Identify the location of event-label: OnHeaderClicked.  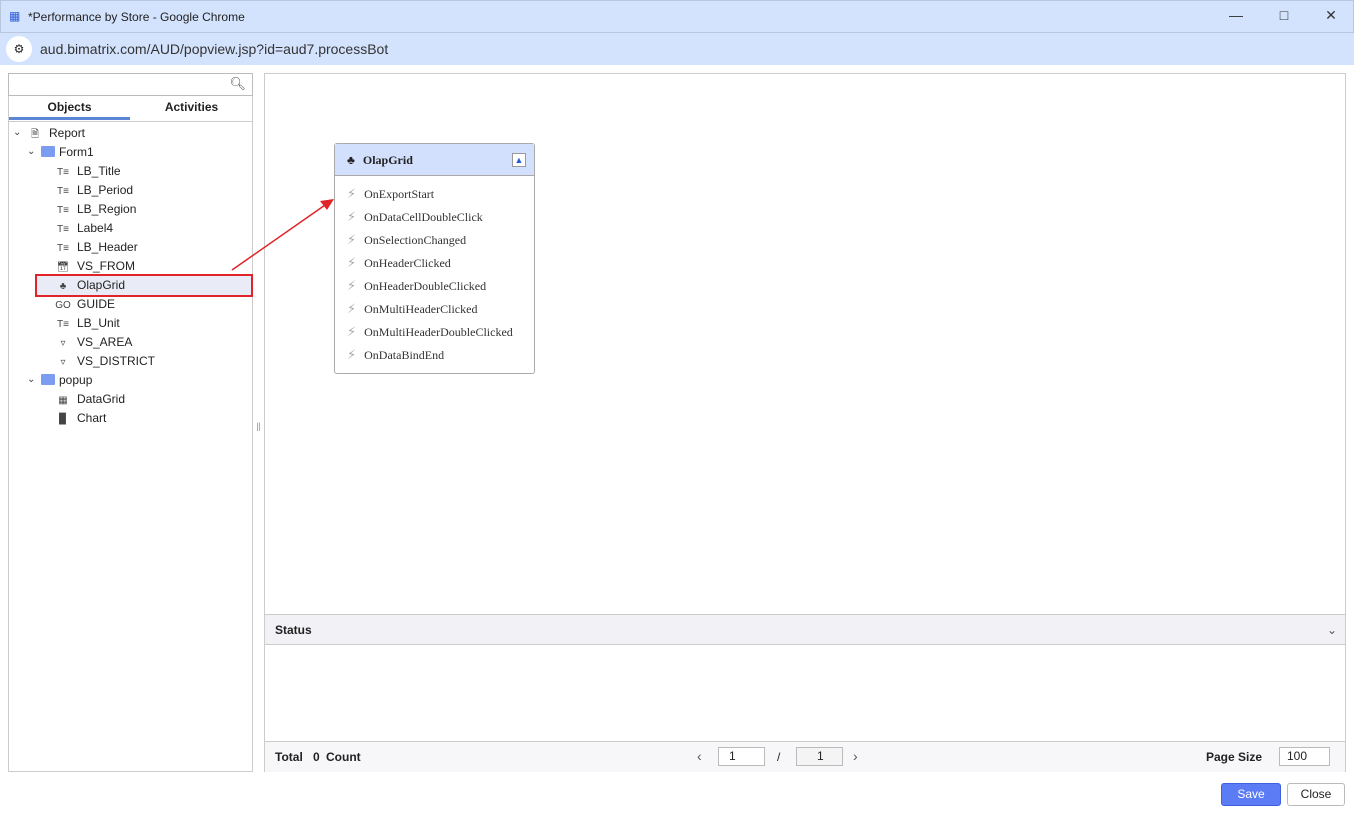
(407, 263).